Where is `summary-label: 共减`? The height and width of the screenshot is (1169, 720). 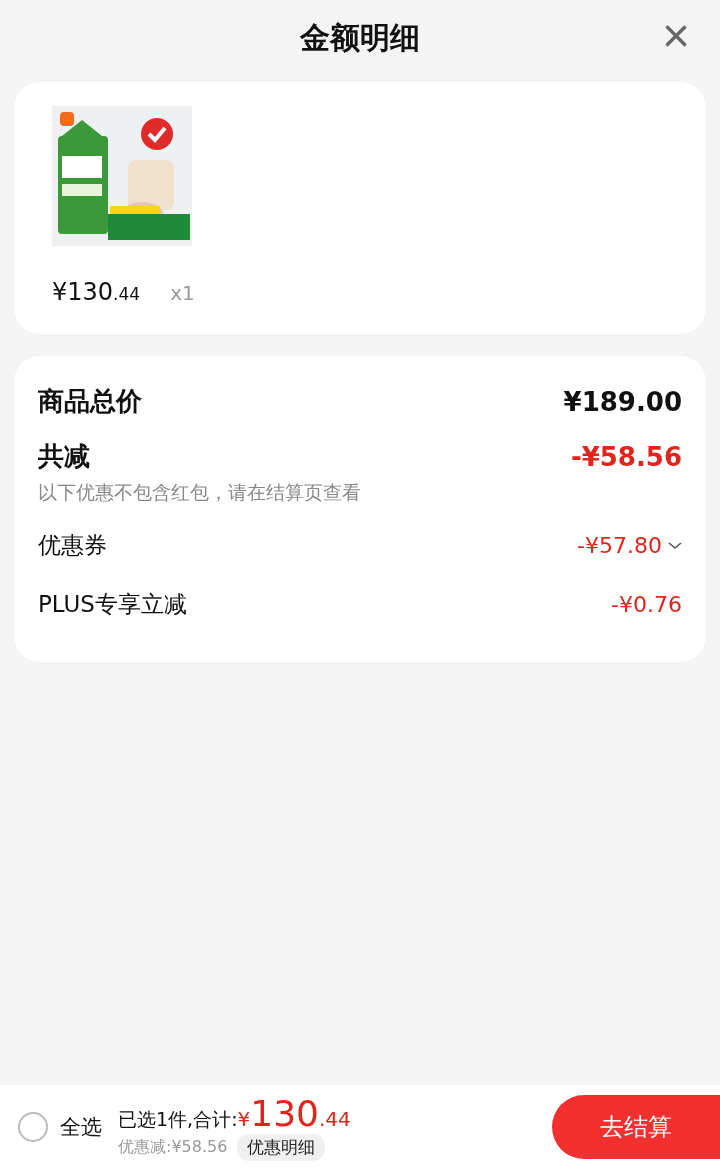
summary-label: 共减 is located at coordinates (64, 456).